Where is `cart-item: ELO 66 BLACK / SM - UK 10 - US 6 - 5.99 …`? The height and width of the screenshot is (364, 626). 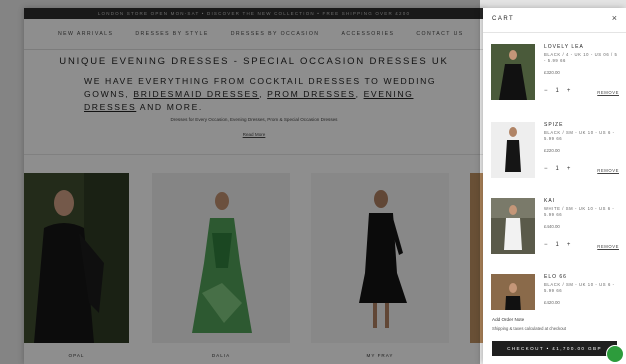 cart-item: ELO 66 BLACK / SM - UK 10 - US 6 - 5.99 … is located at coordinates (555, 292).